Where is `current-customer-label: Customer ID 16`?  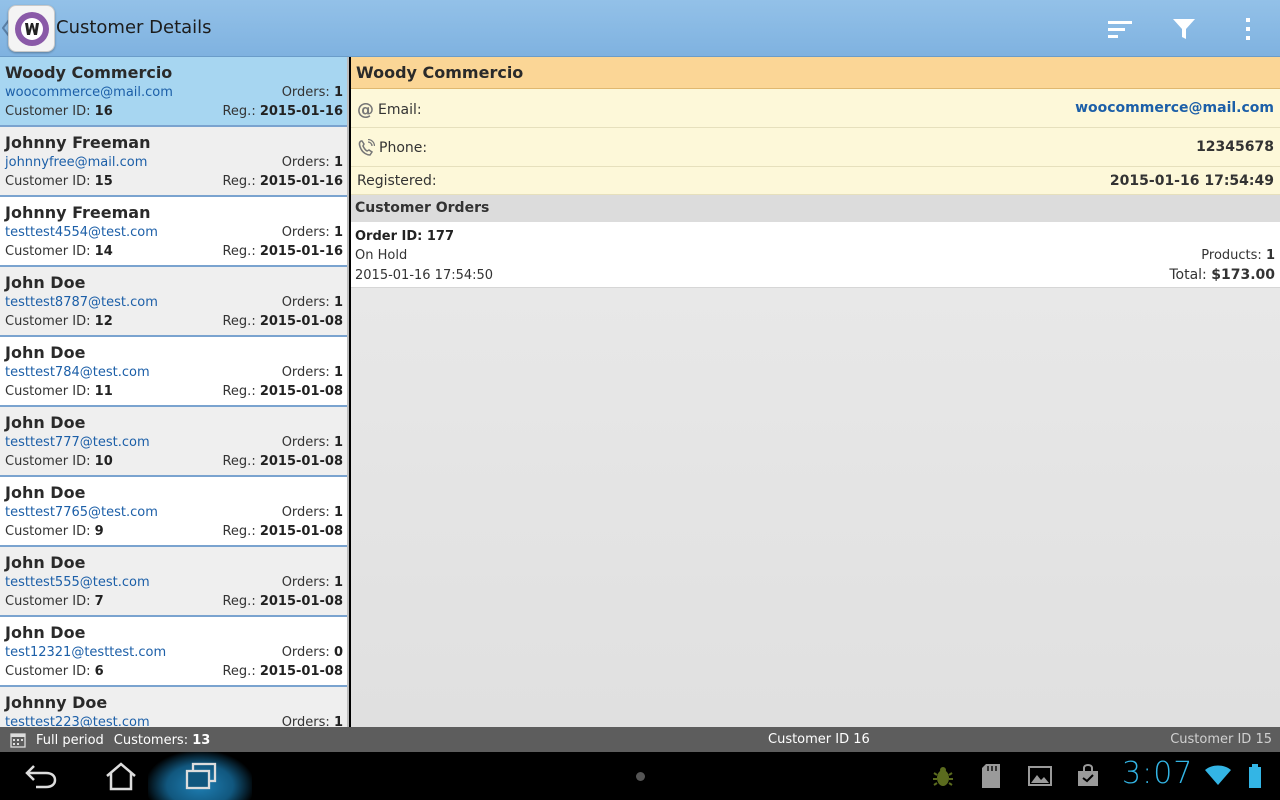
current-customer-label: Customer ID 16 is located at coordinates (819, 739).